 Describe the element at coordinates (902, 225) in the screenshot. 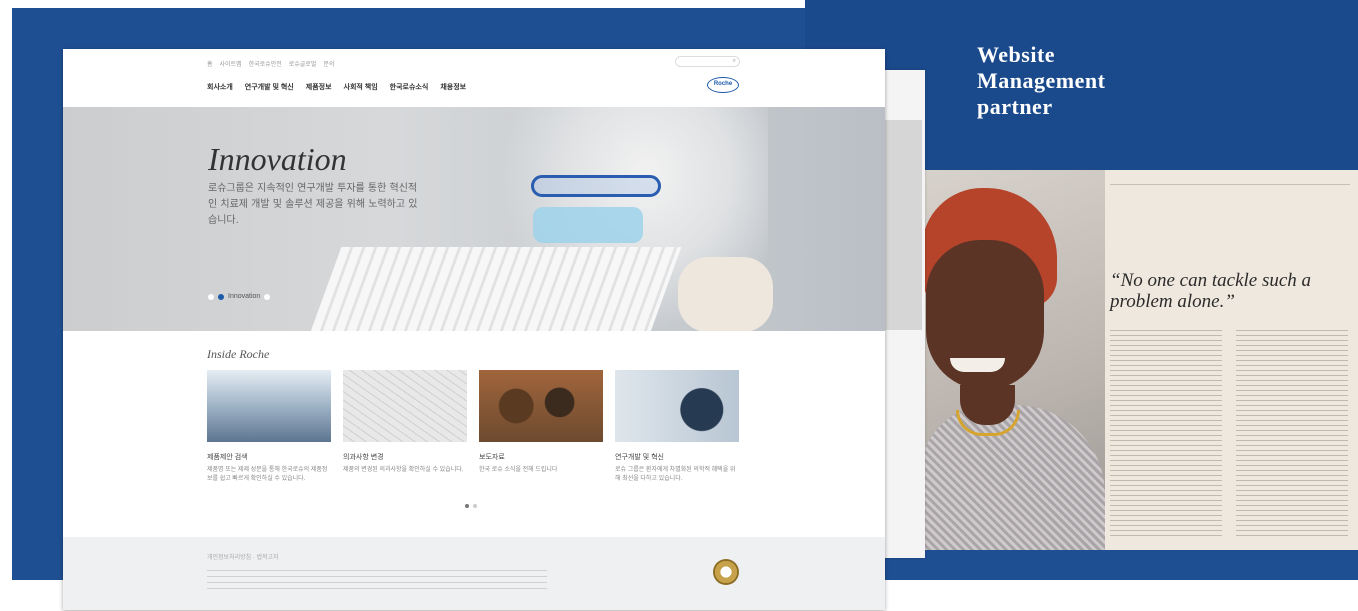

I see `background-page-image` at that location.